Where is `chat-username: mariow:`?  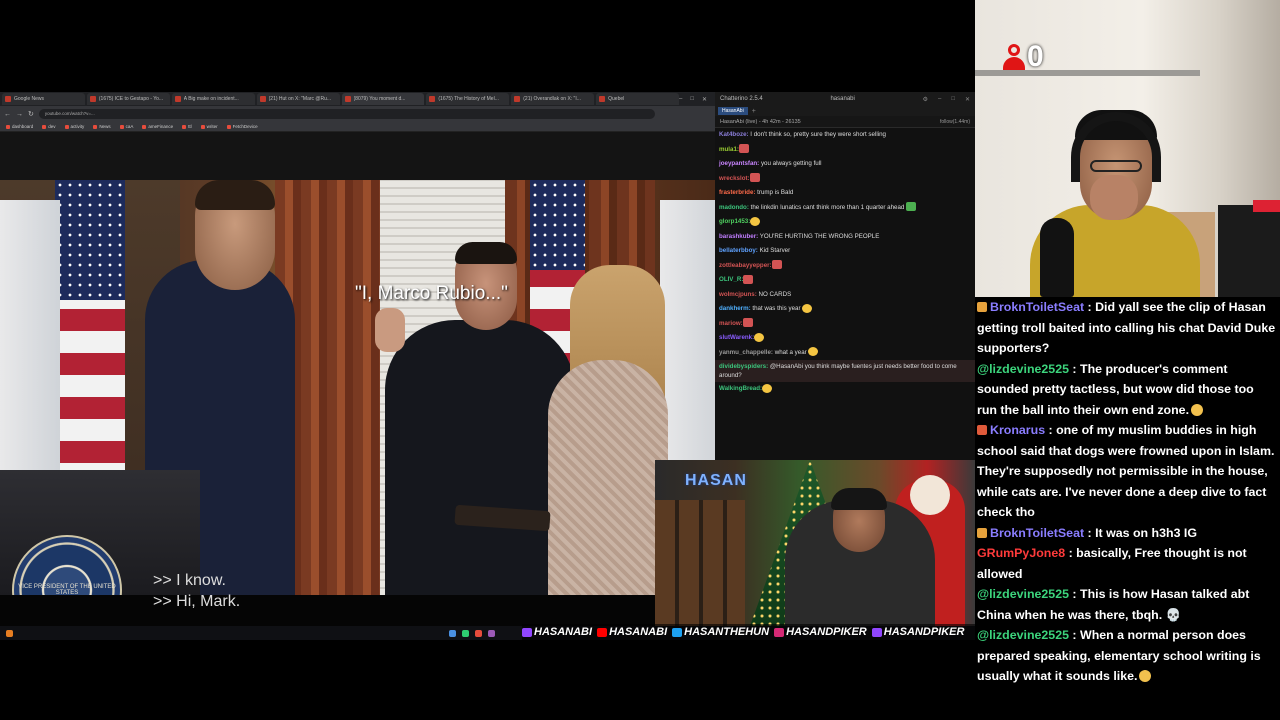
chat-username: mariow: is located at coordinates (731, 323).